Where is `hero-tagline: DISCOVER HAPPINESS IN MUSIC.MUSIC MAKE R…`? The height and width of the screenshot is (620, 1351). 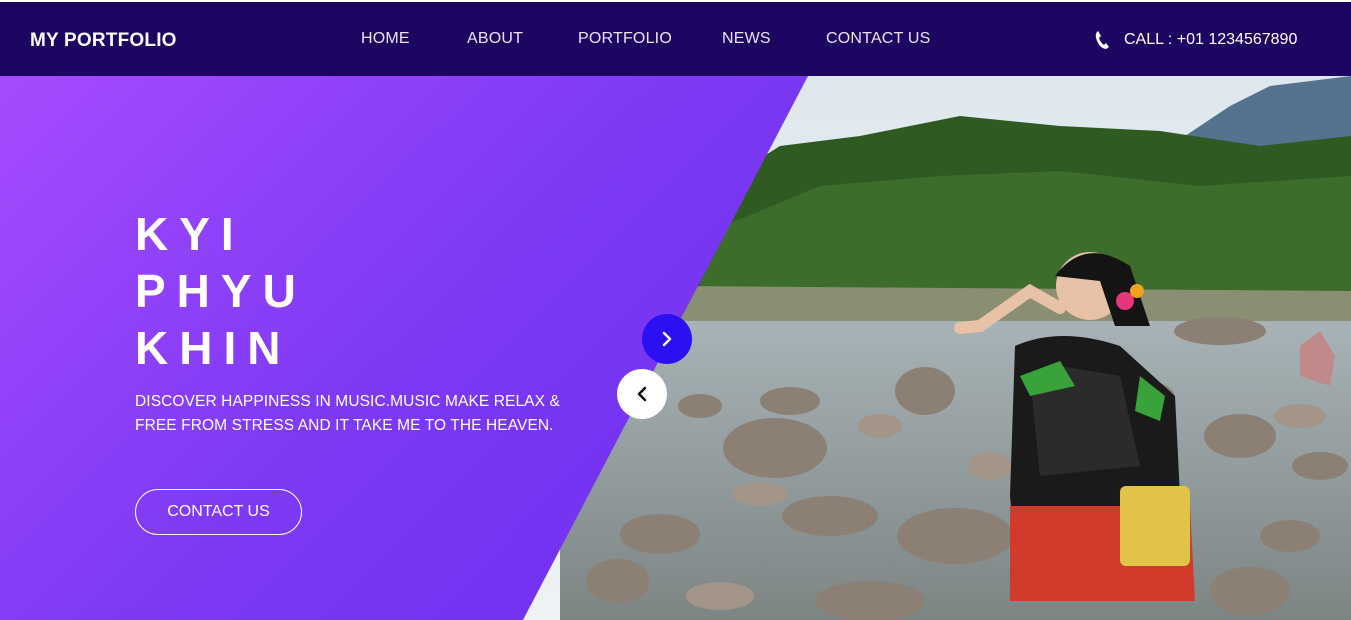 hero-tagline: DISCOVER HAPPINESS IN MUSIC.MUSIC MAKE R… is located at coordinates (355, 414).